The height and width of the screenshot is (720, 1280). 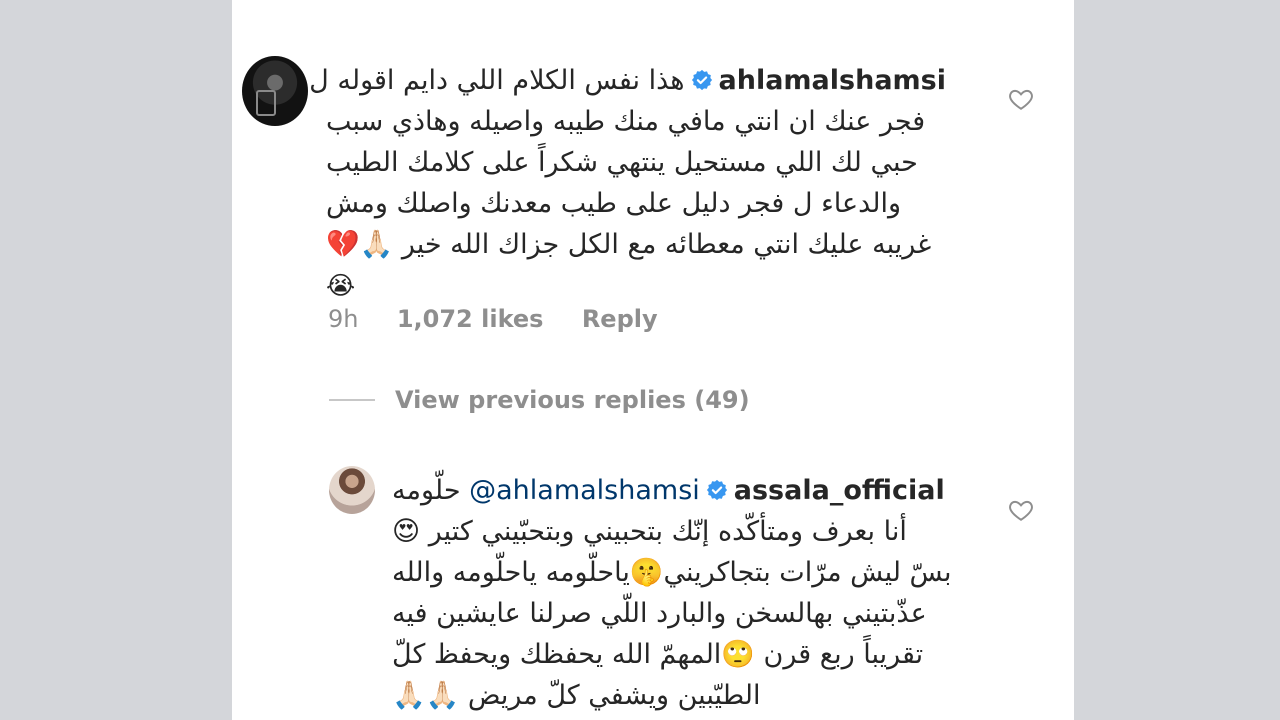 What do you see at coordinates (426, 490) in the screenshot?
I see `comment-text-line: حلّومه` at bounding box center [426, 490].